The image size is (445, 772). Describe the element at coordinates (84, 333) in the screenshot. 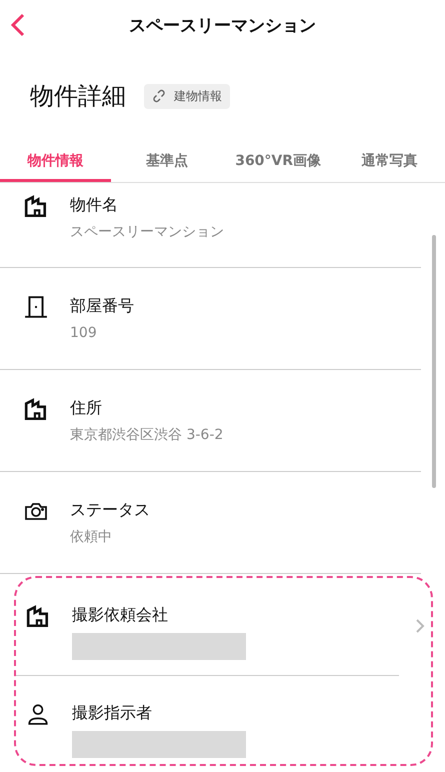

I see `field-value: 109` at that location.